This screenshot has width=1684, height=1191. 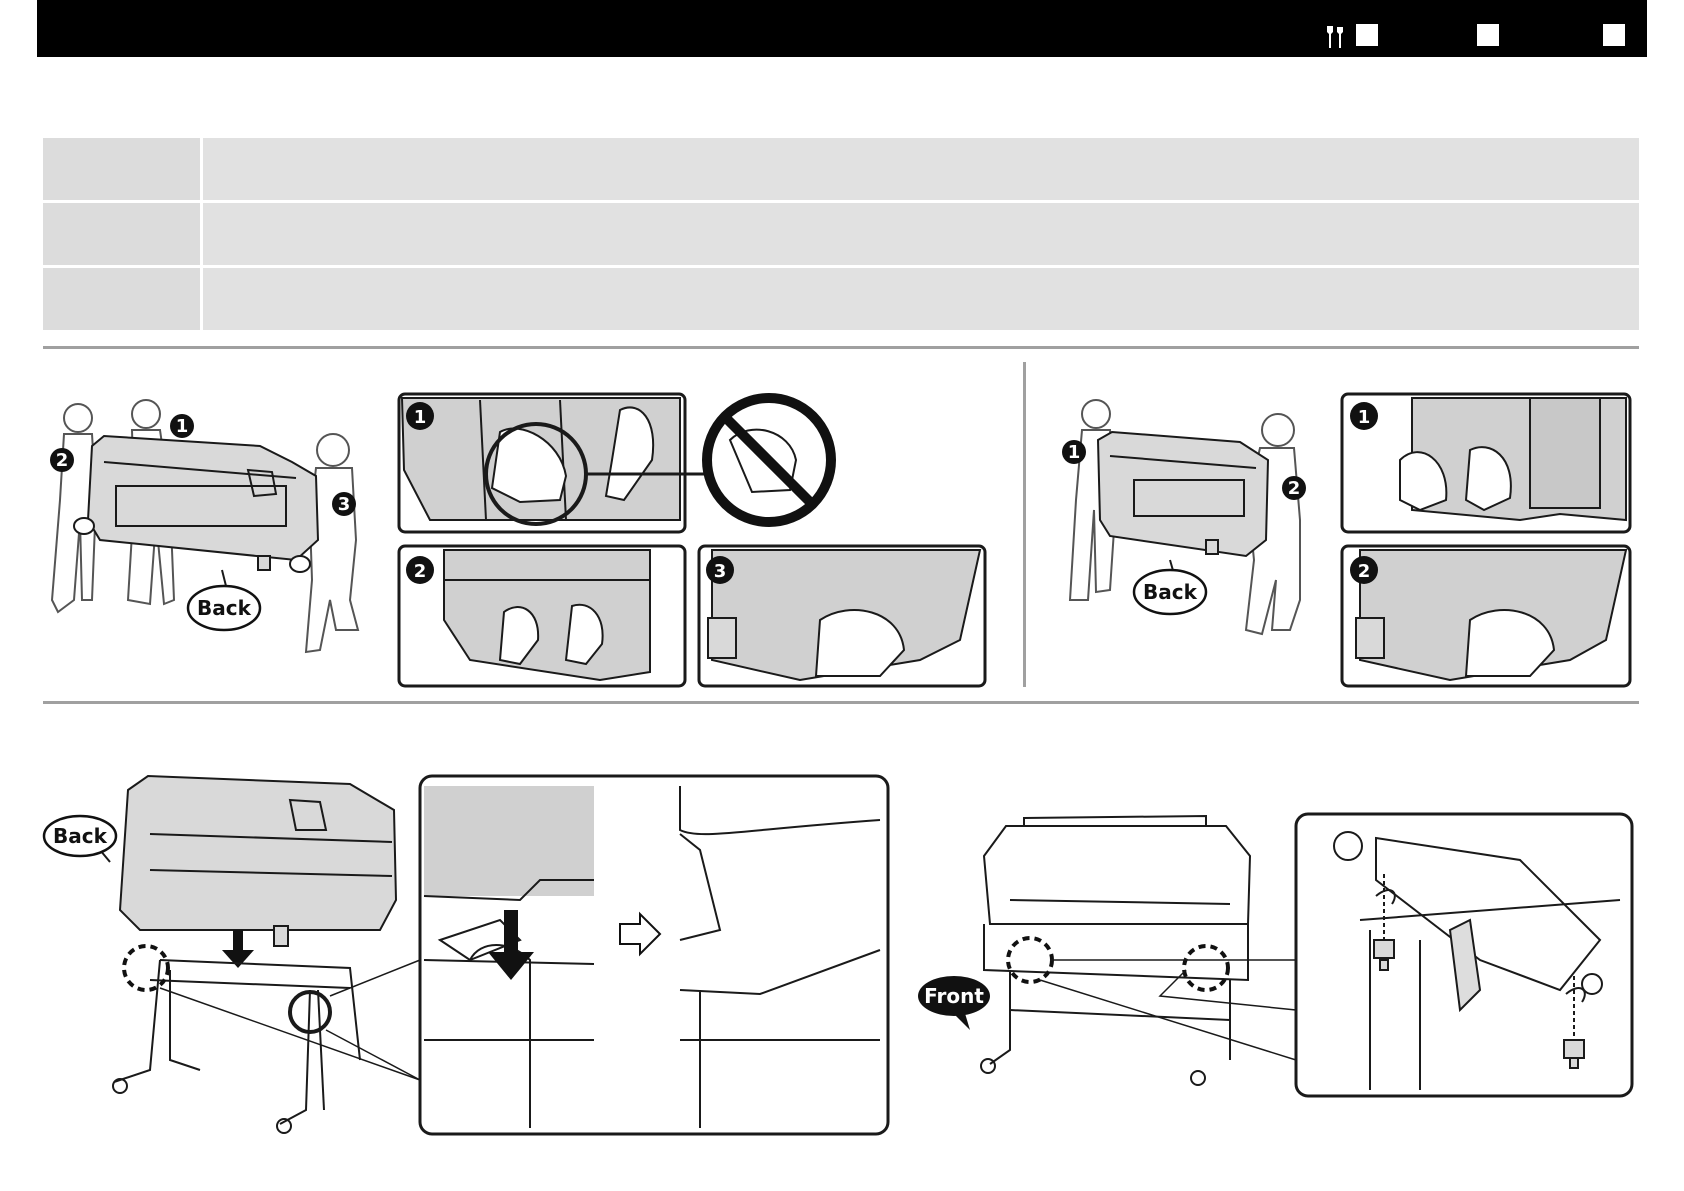 I want to click on detail-panel-1: 1, so click(x=557, y=463).